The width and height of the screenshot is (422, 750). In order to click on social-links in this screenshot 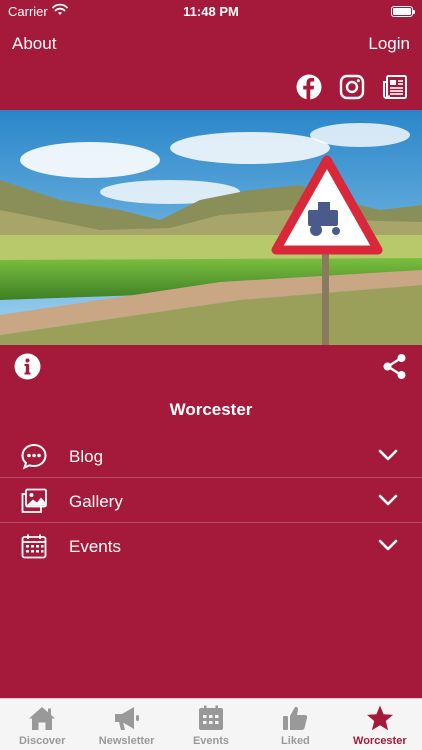, I will do `click(352, 87)`.